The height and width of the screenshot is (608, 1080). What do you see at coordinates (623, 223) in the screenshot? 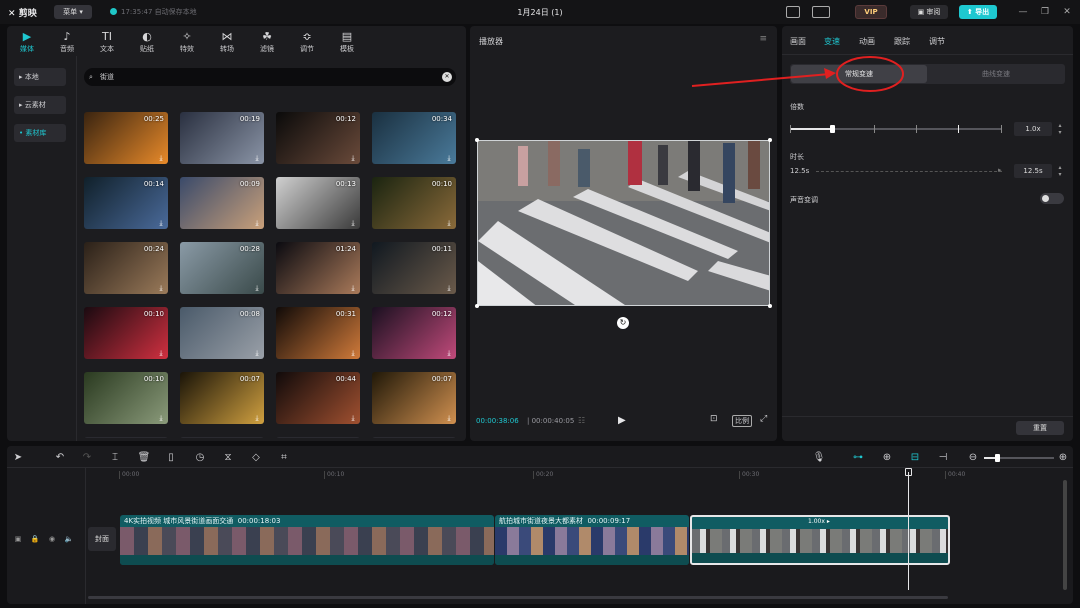
I see `video-preview` at bounding box center [623, 223].